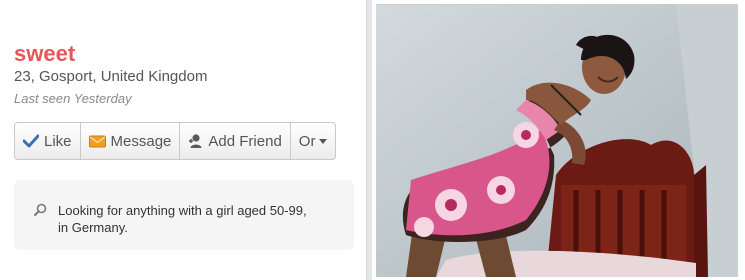 This screenshot has width=745, height=280. I want to click on more-dropdown-button: Or, so click(313, 141).